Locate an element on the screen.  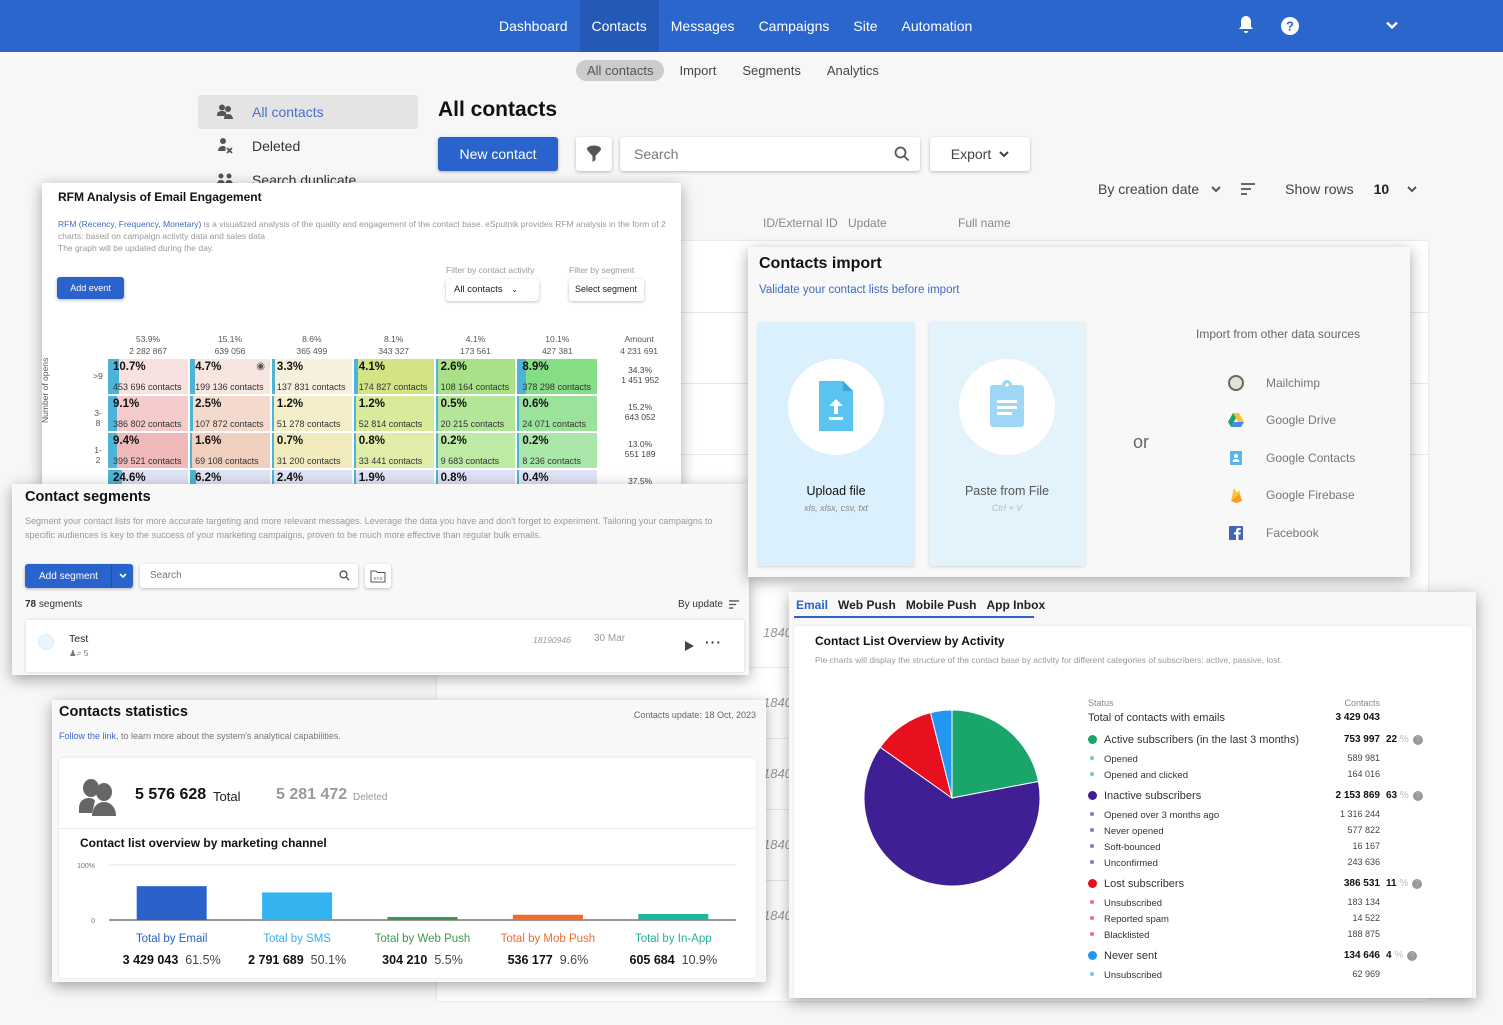
more-options-icon: ··· is located at coordinates (713, 642).